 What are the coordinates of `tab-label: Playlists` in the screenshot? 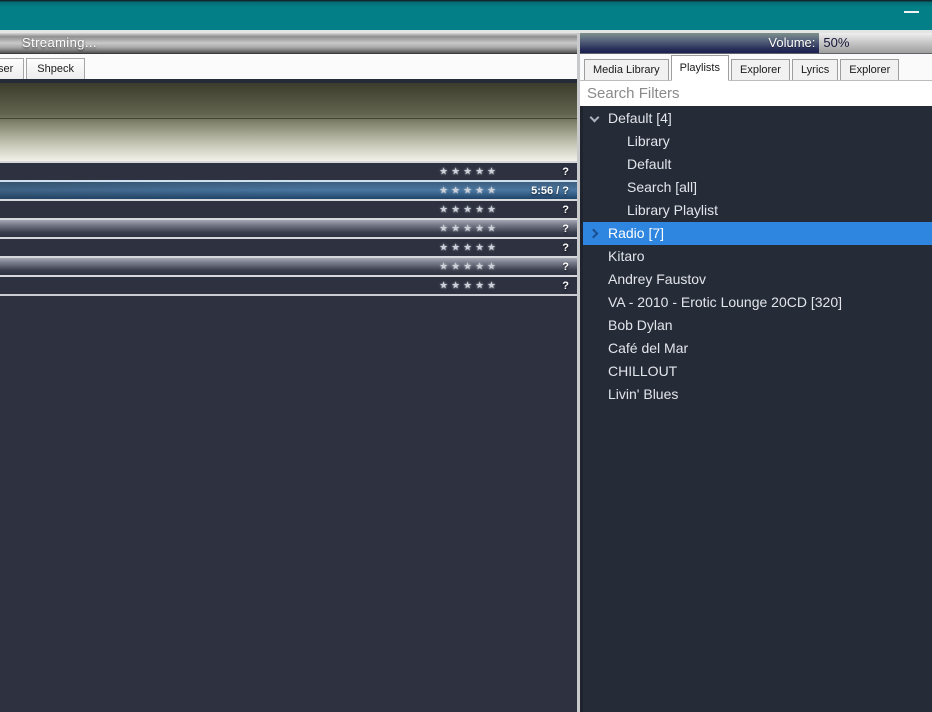 It's located at (699, 68).